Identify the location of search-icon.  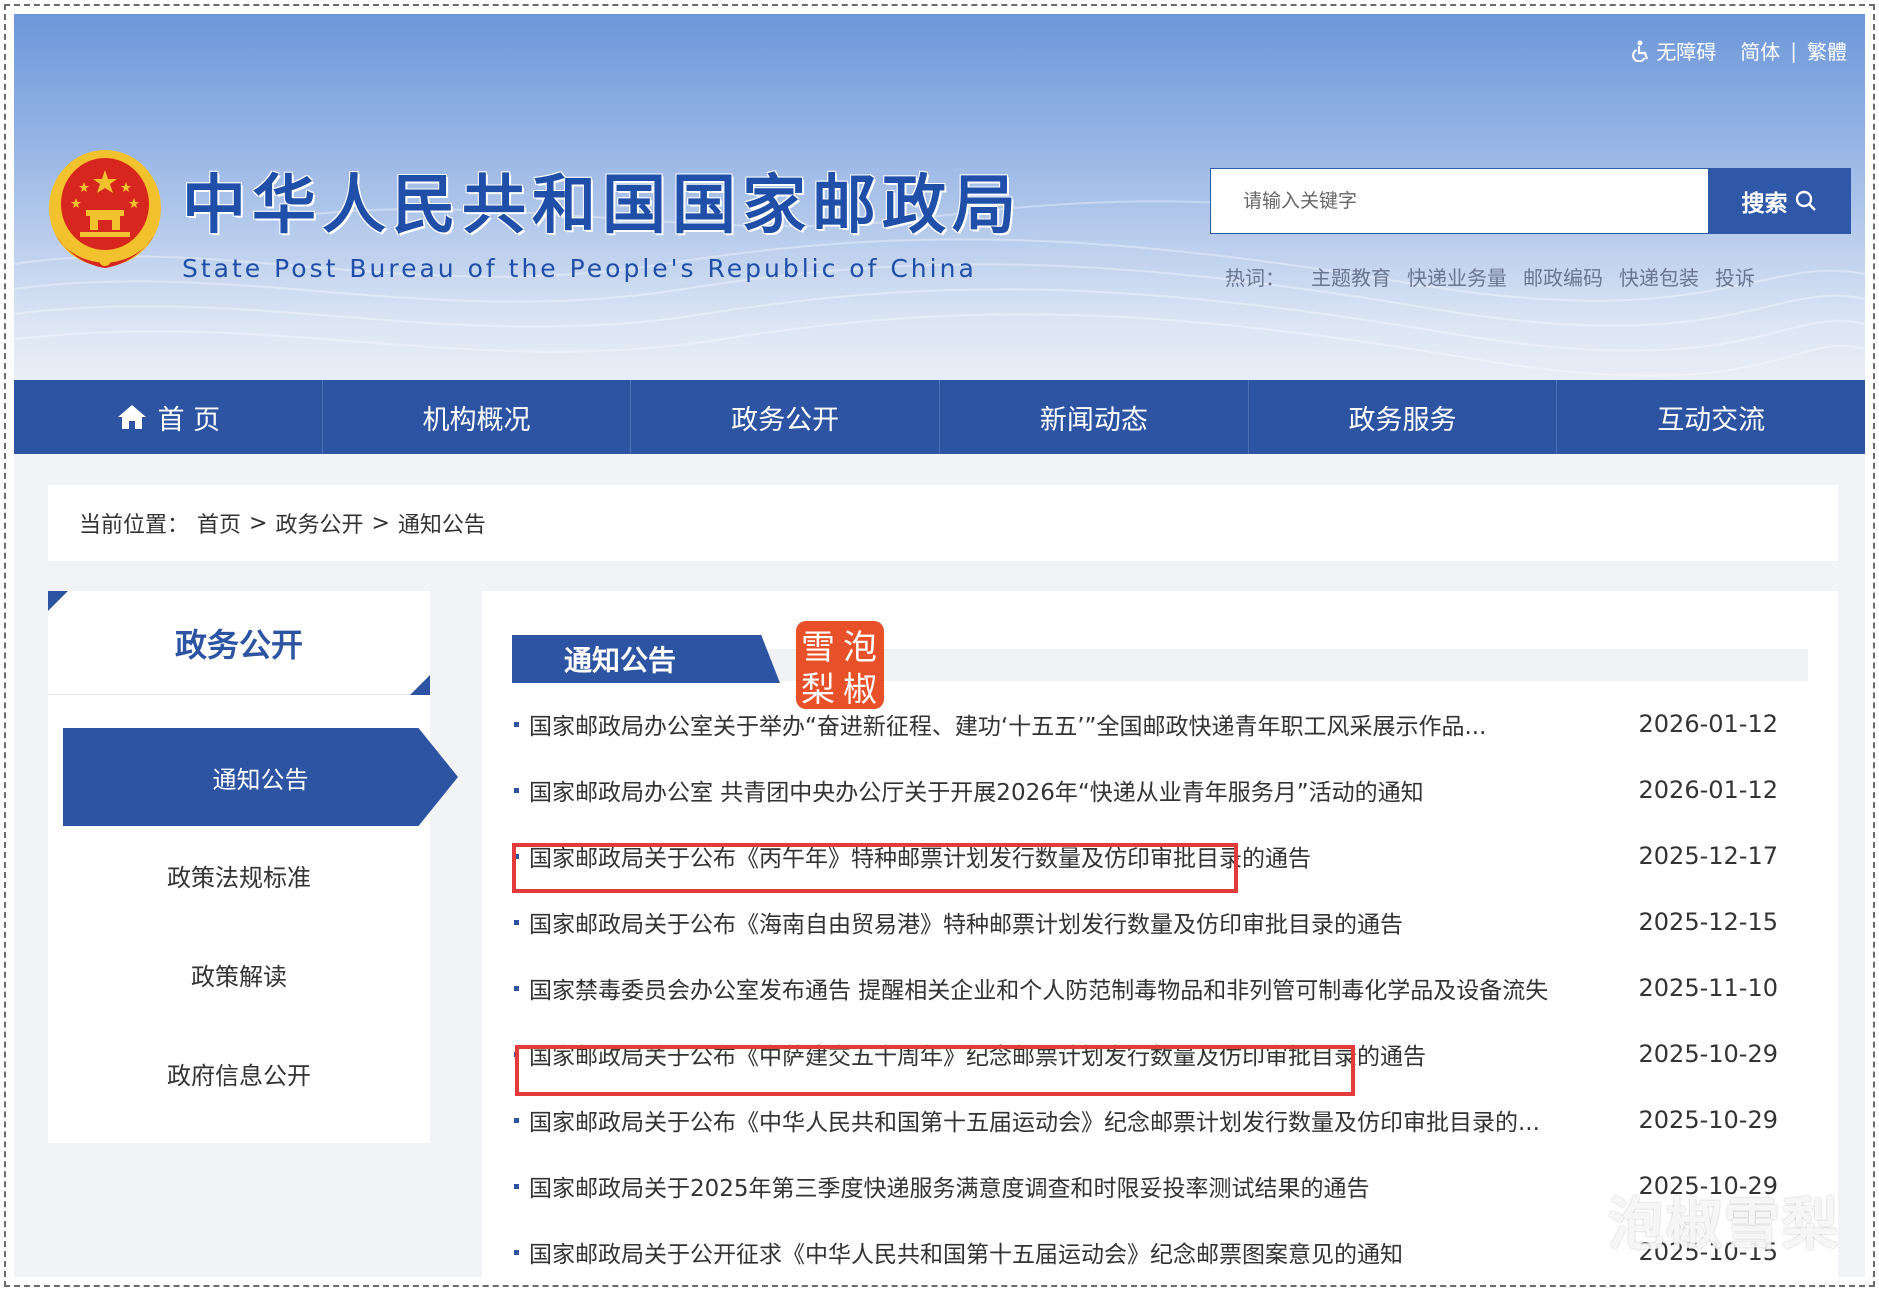
(1805, 200).